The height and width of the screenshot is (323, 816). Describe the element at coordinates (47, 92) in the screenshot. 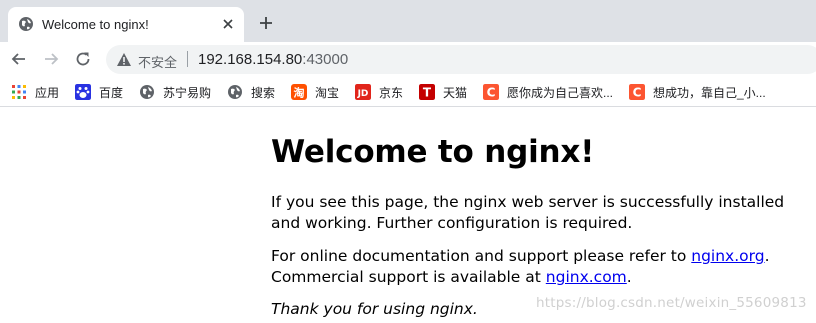

I see `bookmark-label: 应用` at that location.